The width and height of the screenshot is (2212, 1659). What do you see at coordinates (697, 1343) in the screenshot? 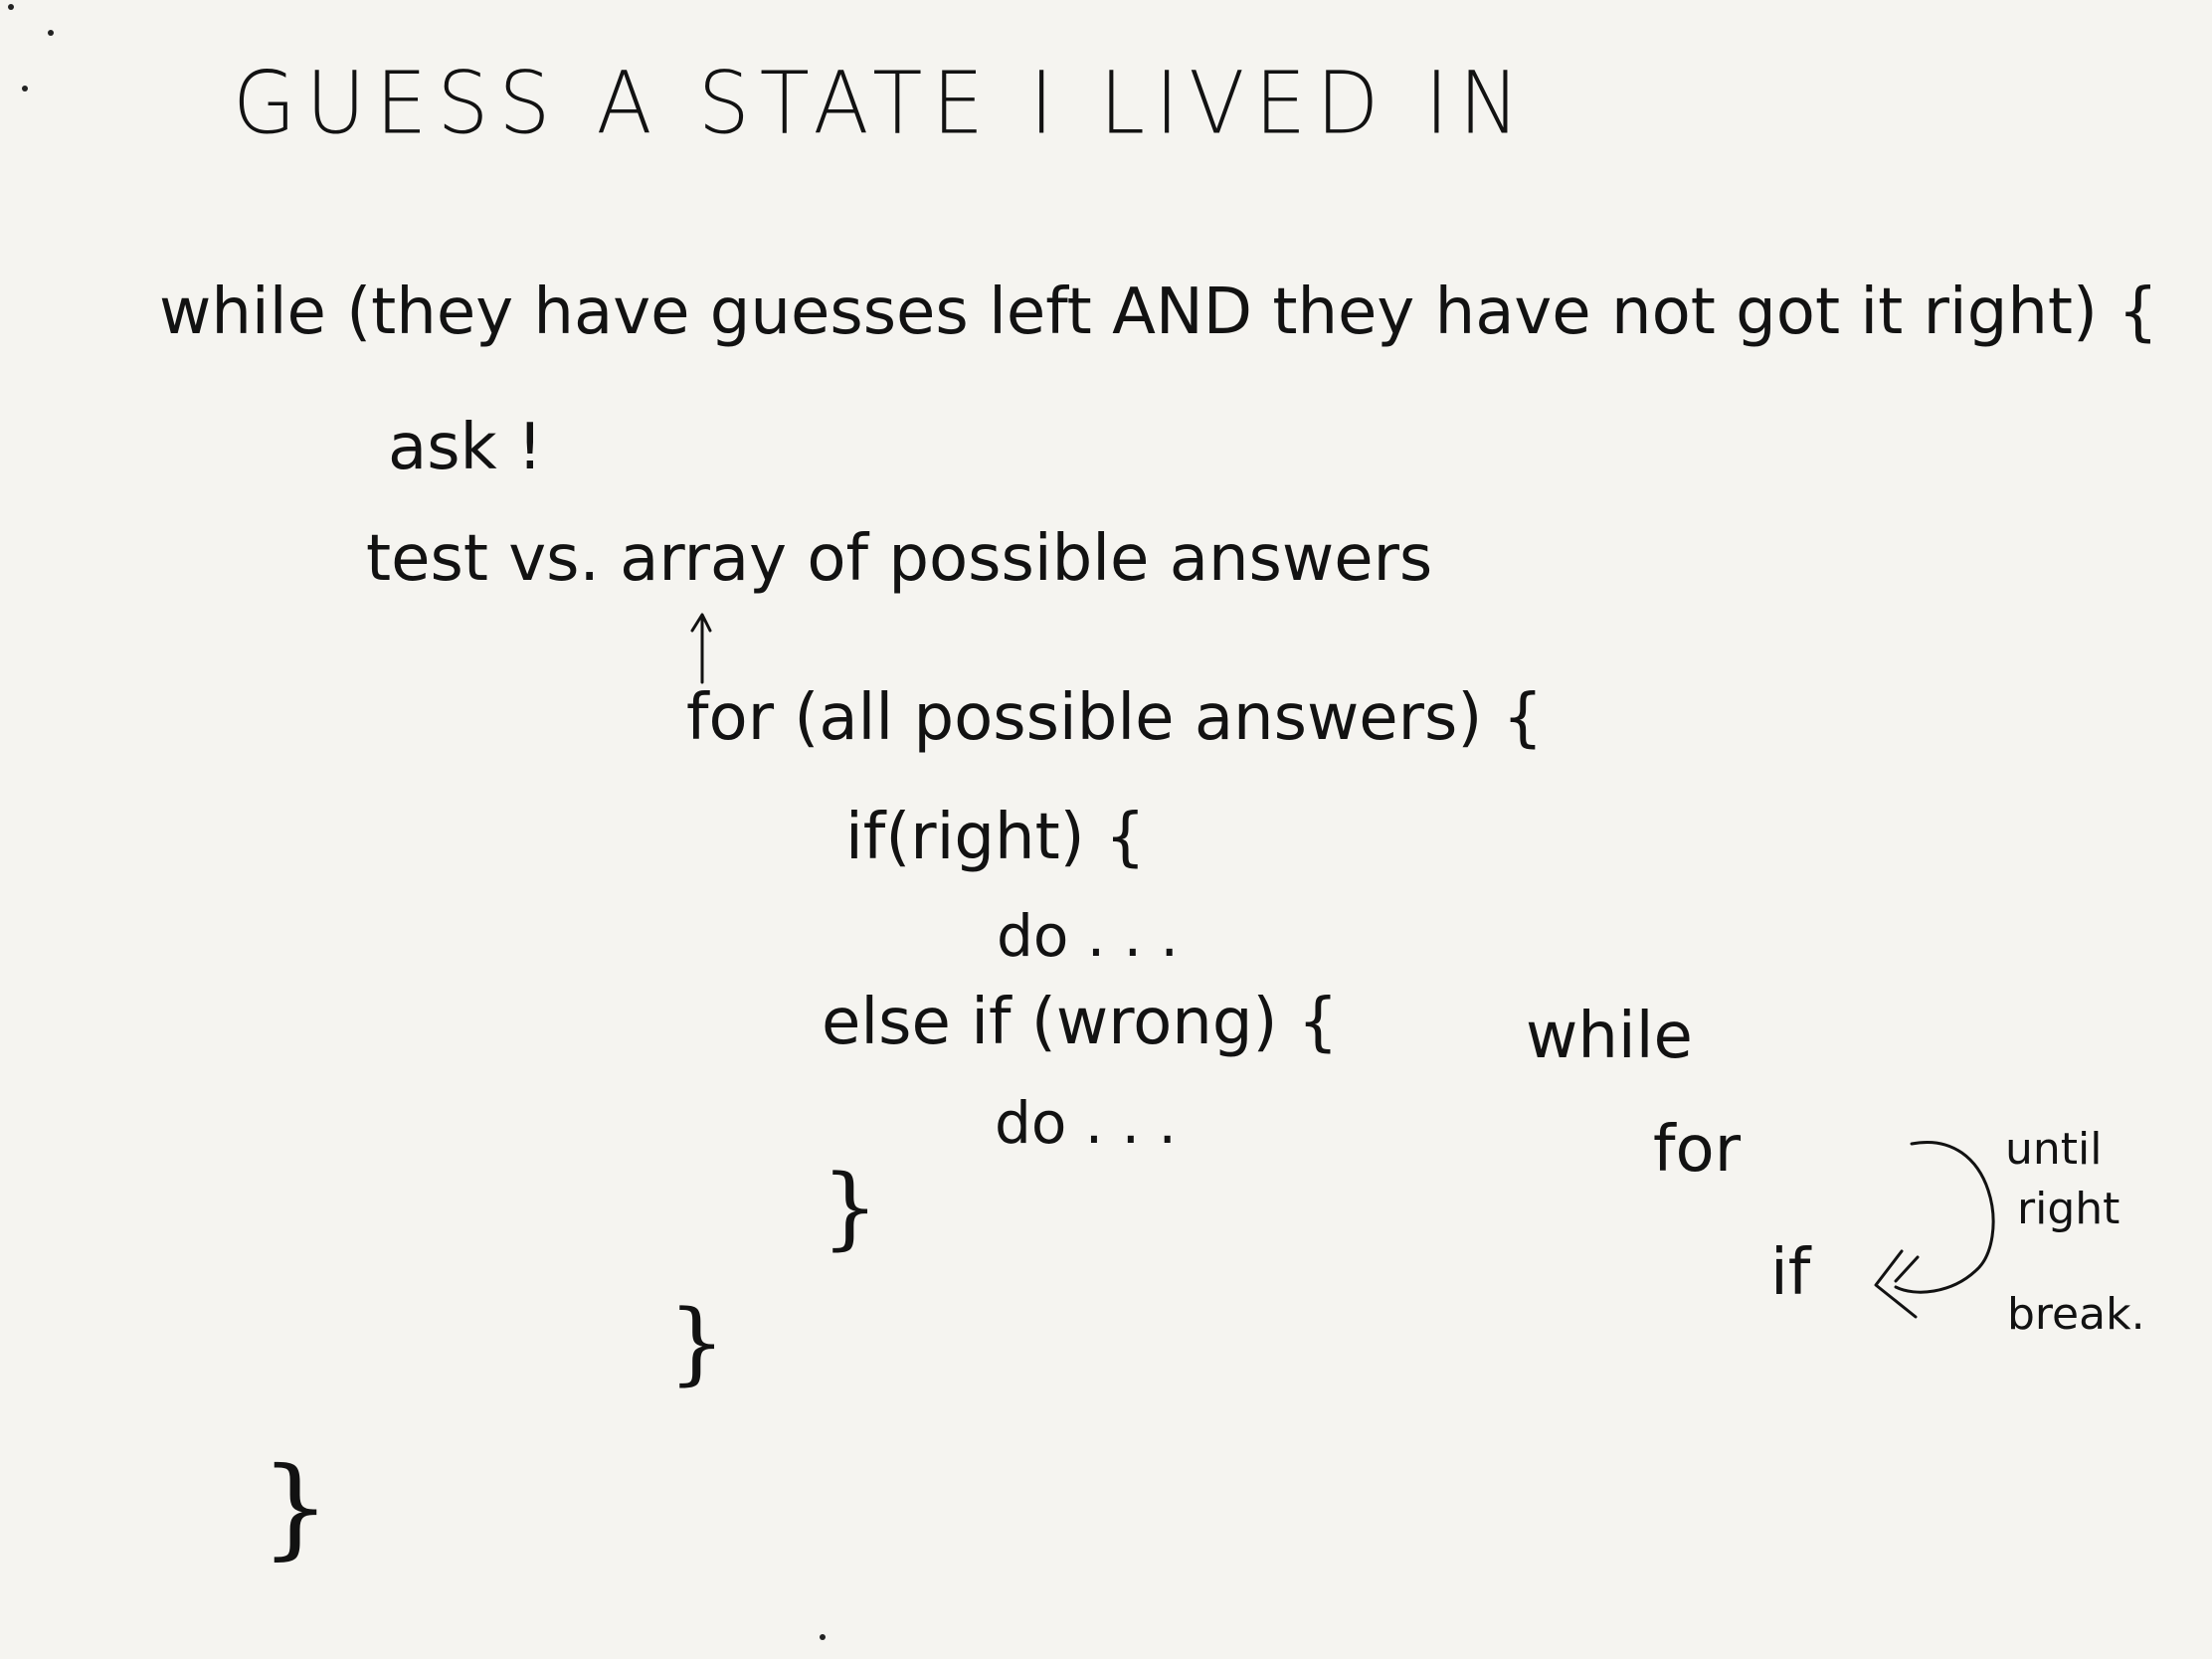
I see `close-brace-for: }` at bounding box center [697, 1343].